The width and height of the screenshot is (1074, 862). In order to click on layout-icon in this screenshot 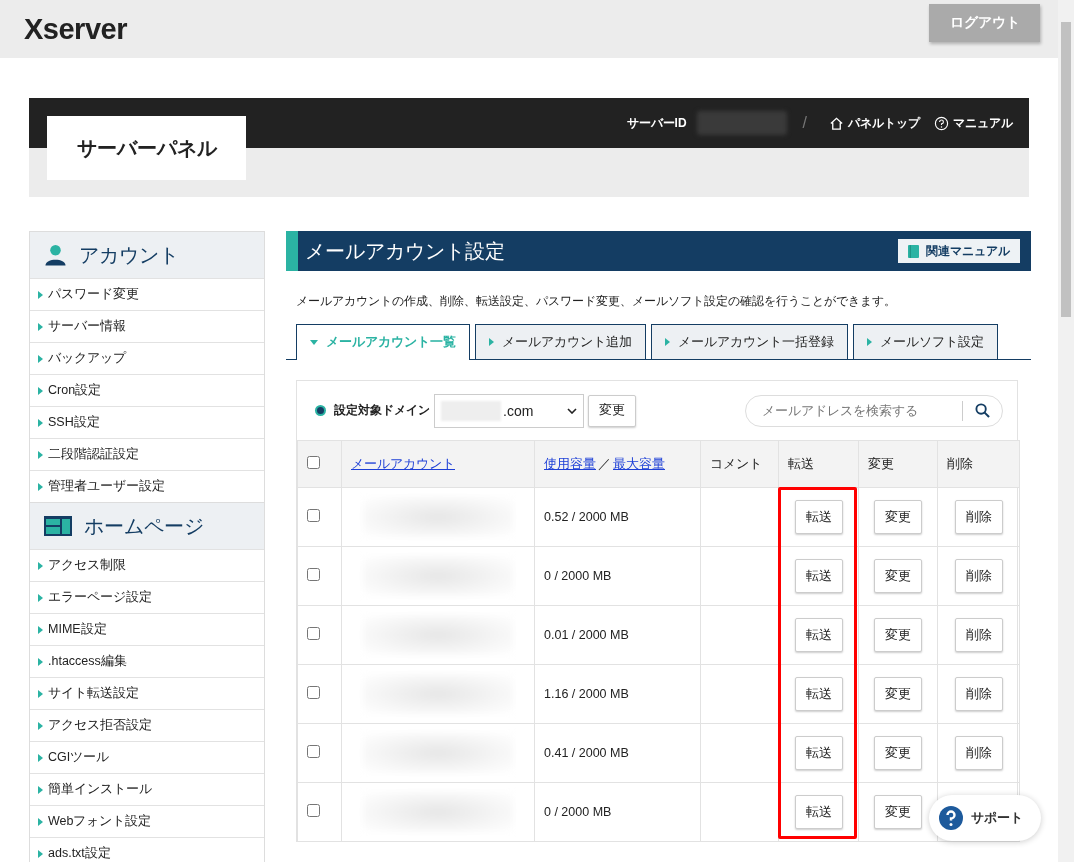, I will do `click(58, 526)`.